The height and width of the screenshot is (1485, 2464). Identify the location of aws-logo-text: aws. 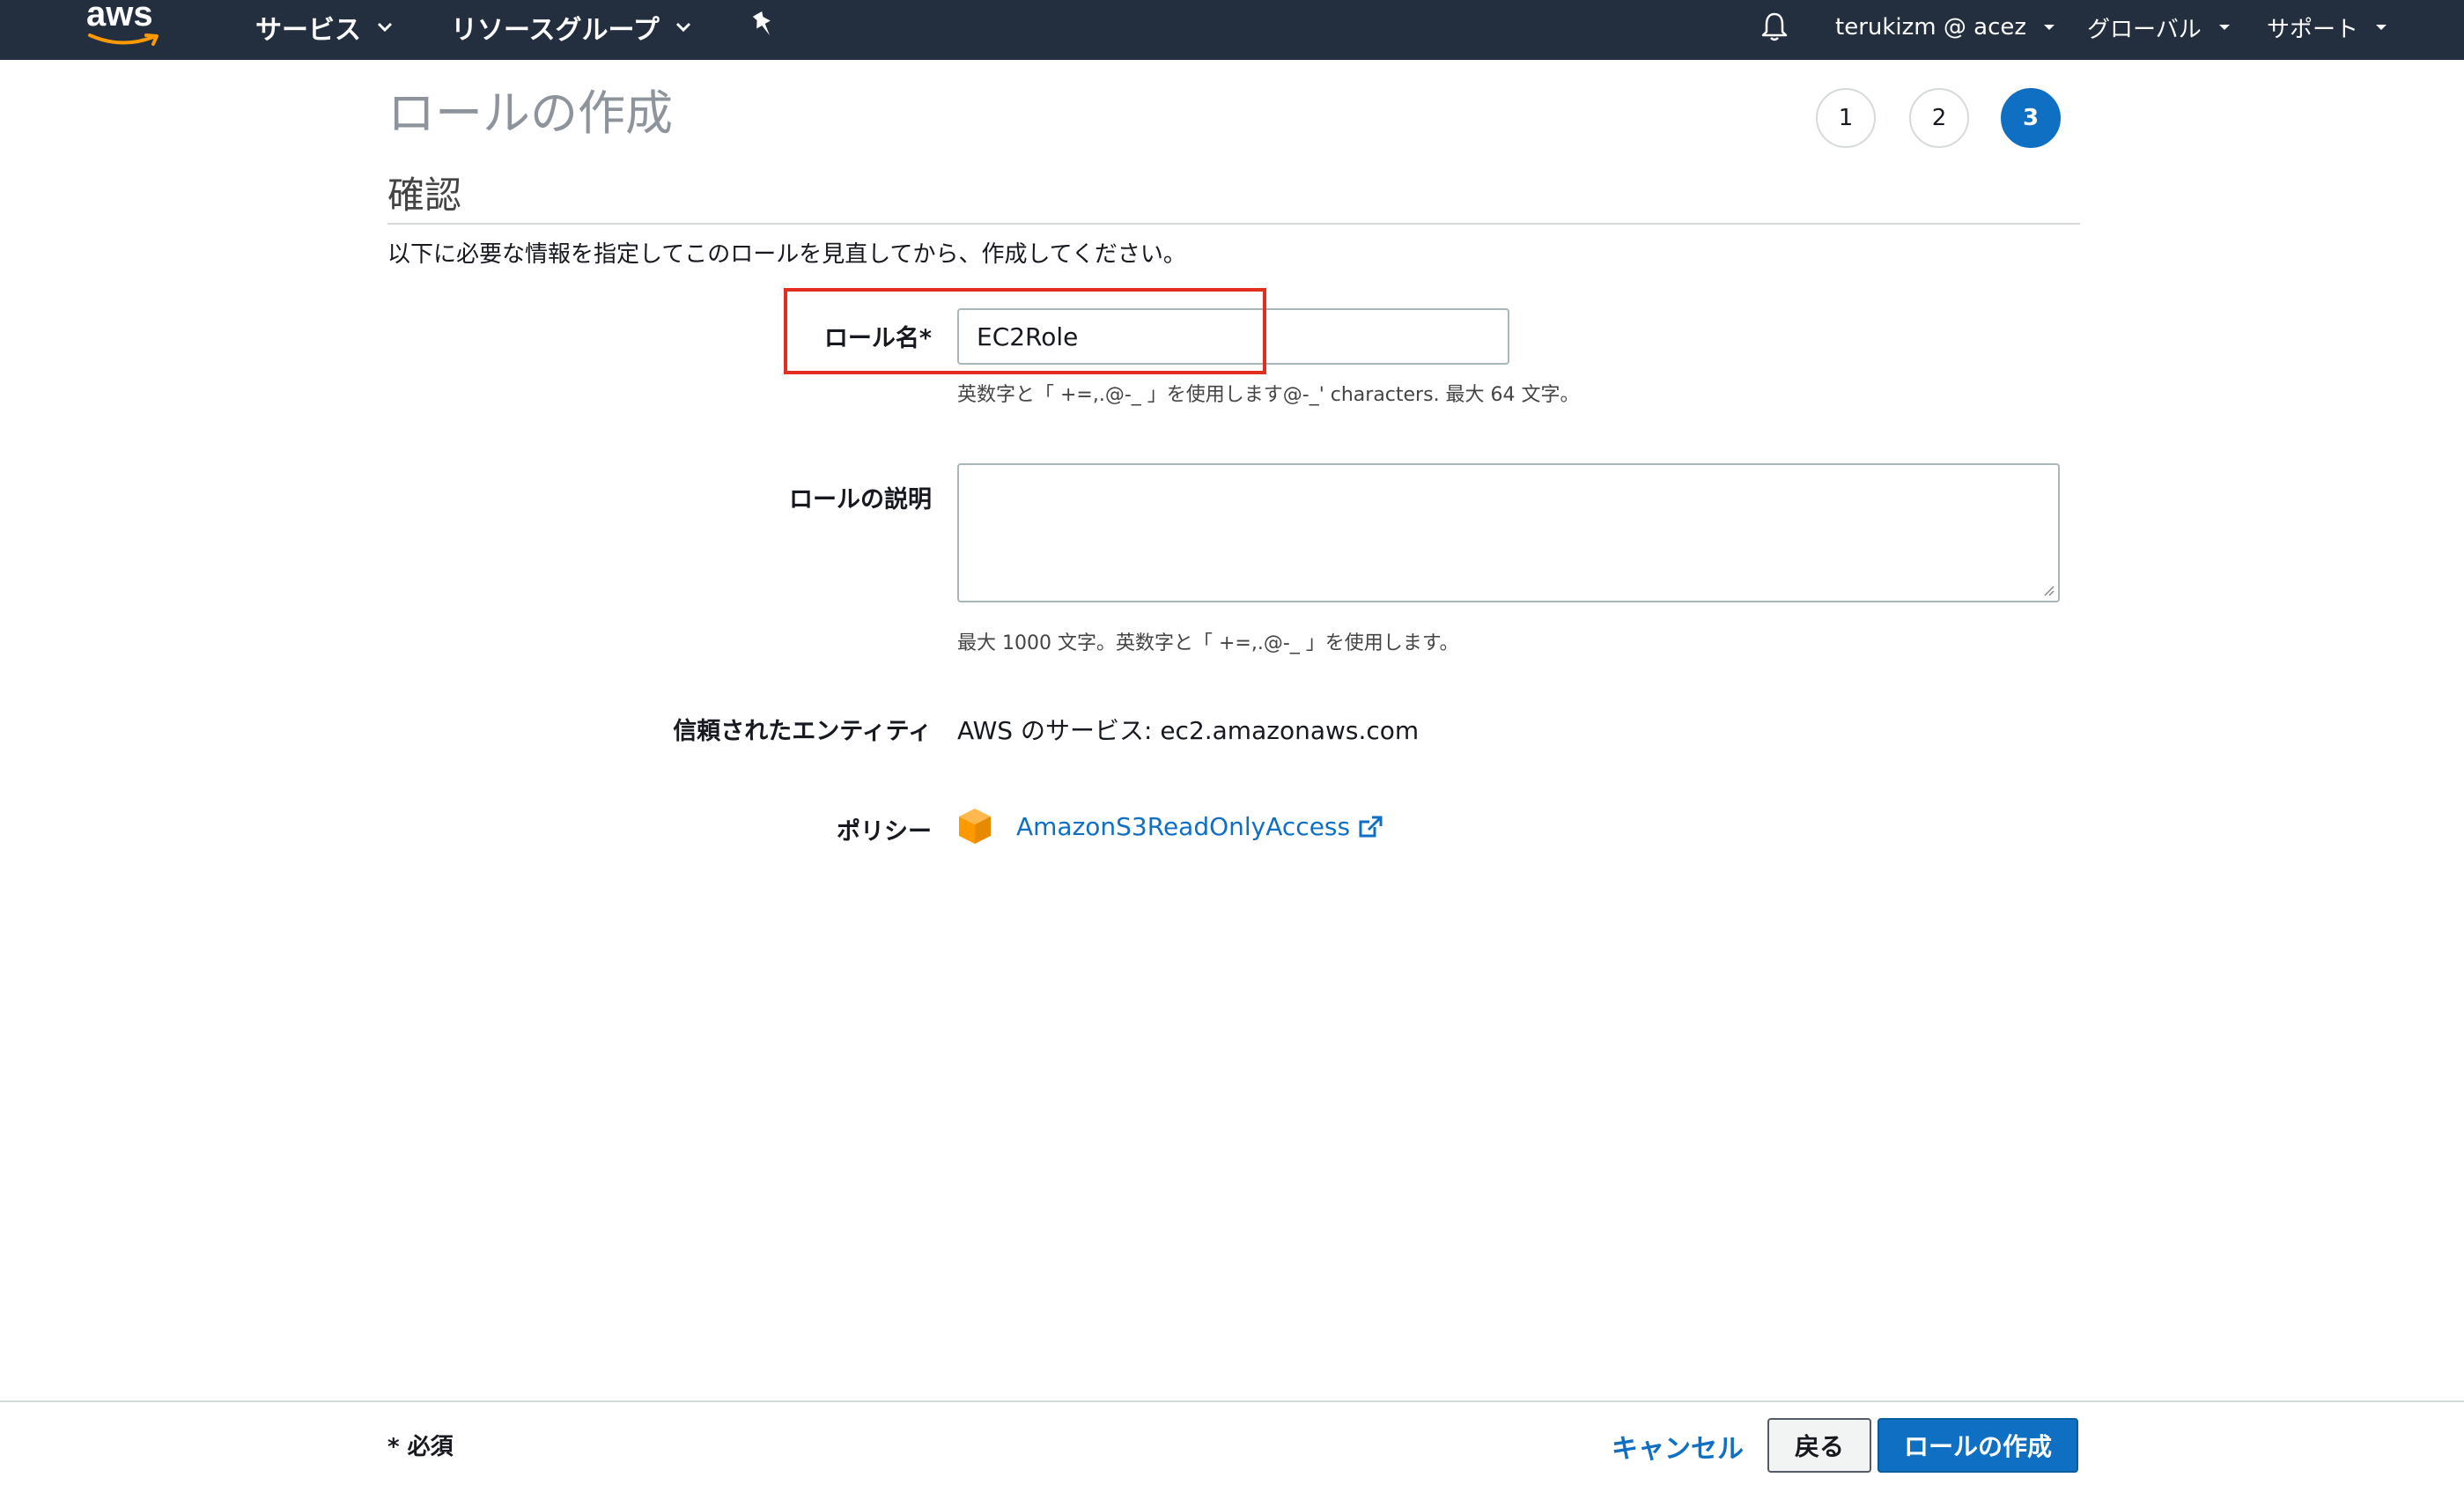
(119, 16).